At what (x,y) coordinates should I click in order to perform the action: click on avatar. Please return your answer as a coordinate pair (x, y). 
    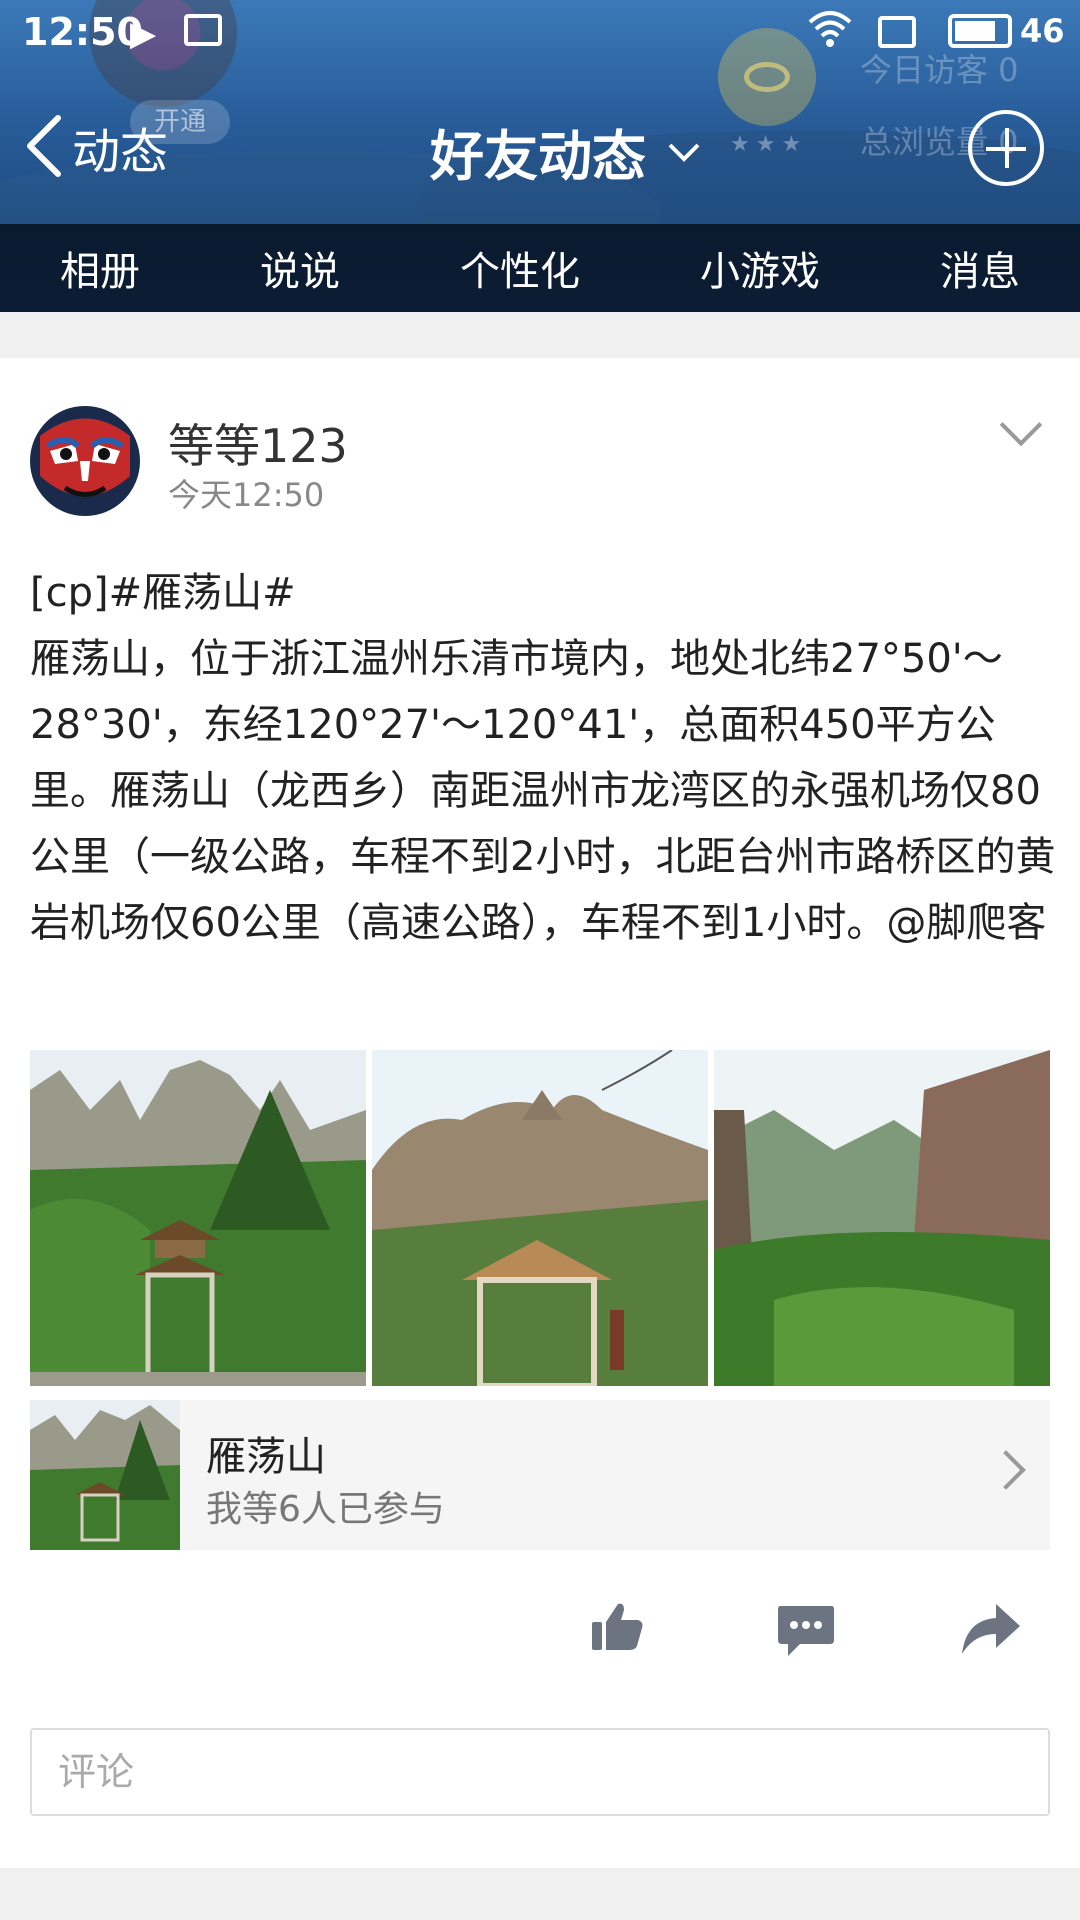
    Looking at the image, I should click on (85, 461).